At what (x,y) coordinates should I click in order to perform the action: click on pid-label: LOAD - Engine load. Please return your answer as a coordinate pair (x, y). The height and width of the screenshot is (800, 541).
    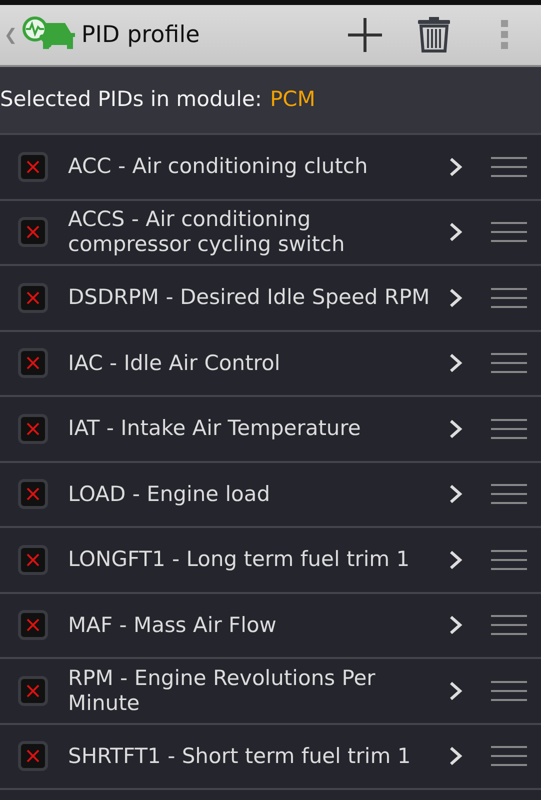
    Looking at the image, I should click on (170, 494).